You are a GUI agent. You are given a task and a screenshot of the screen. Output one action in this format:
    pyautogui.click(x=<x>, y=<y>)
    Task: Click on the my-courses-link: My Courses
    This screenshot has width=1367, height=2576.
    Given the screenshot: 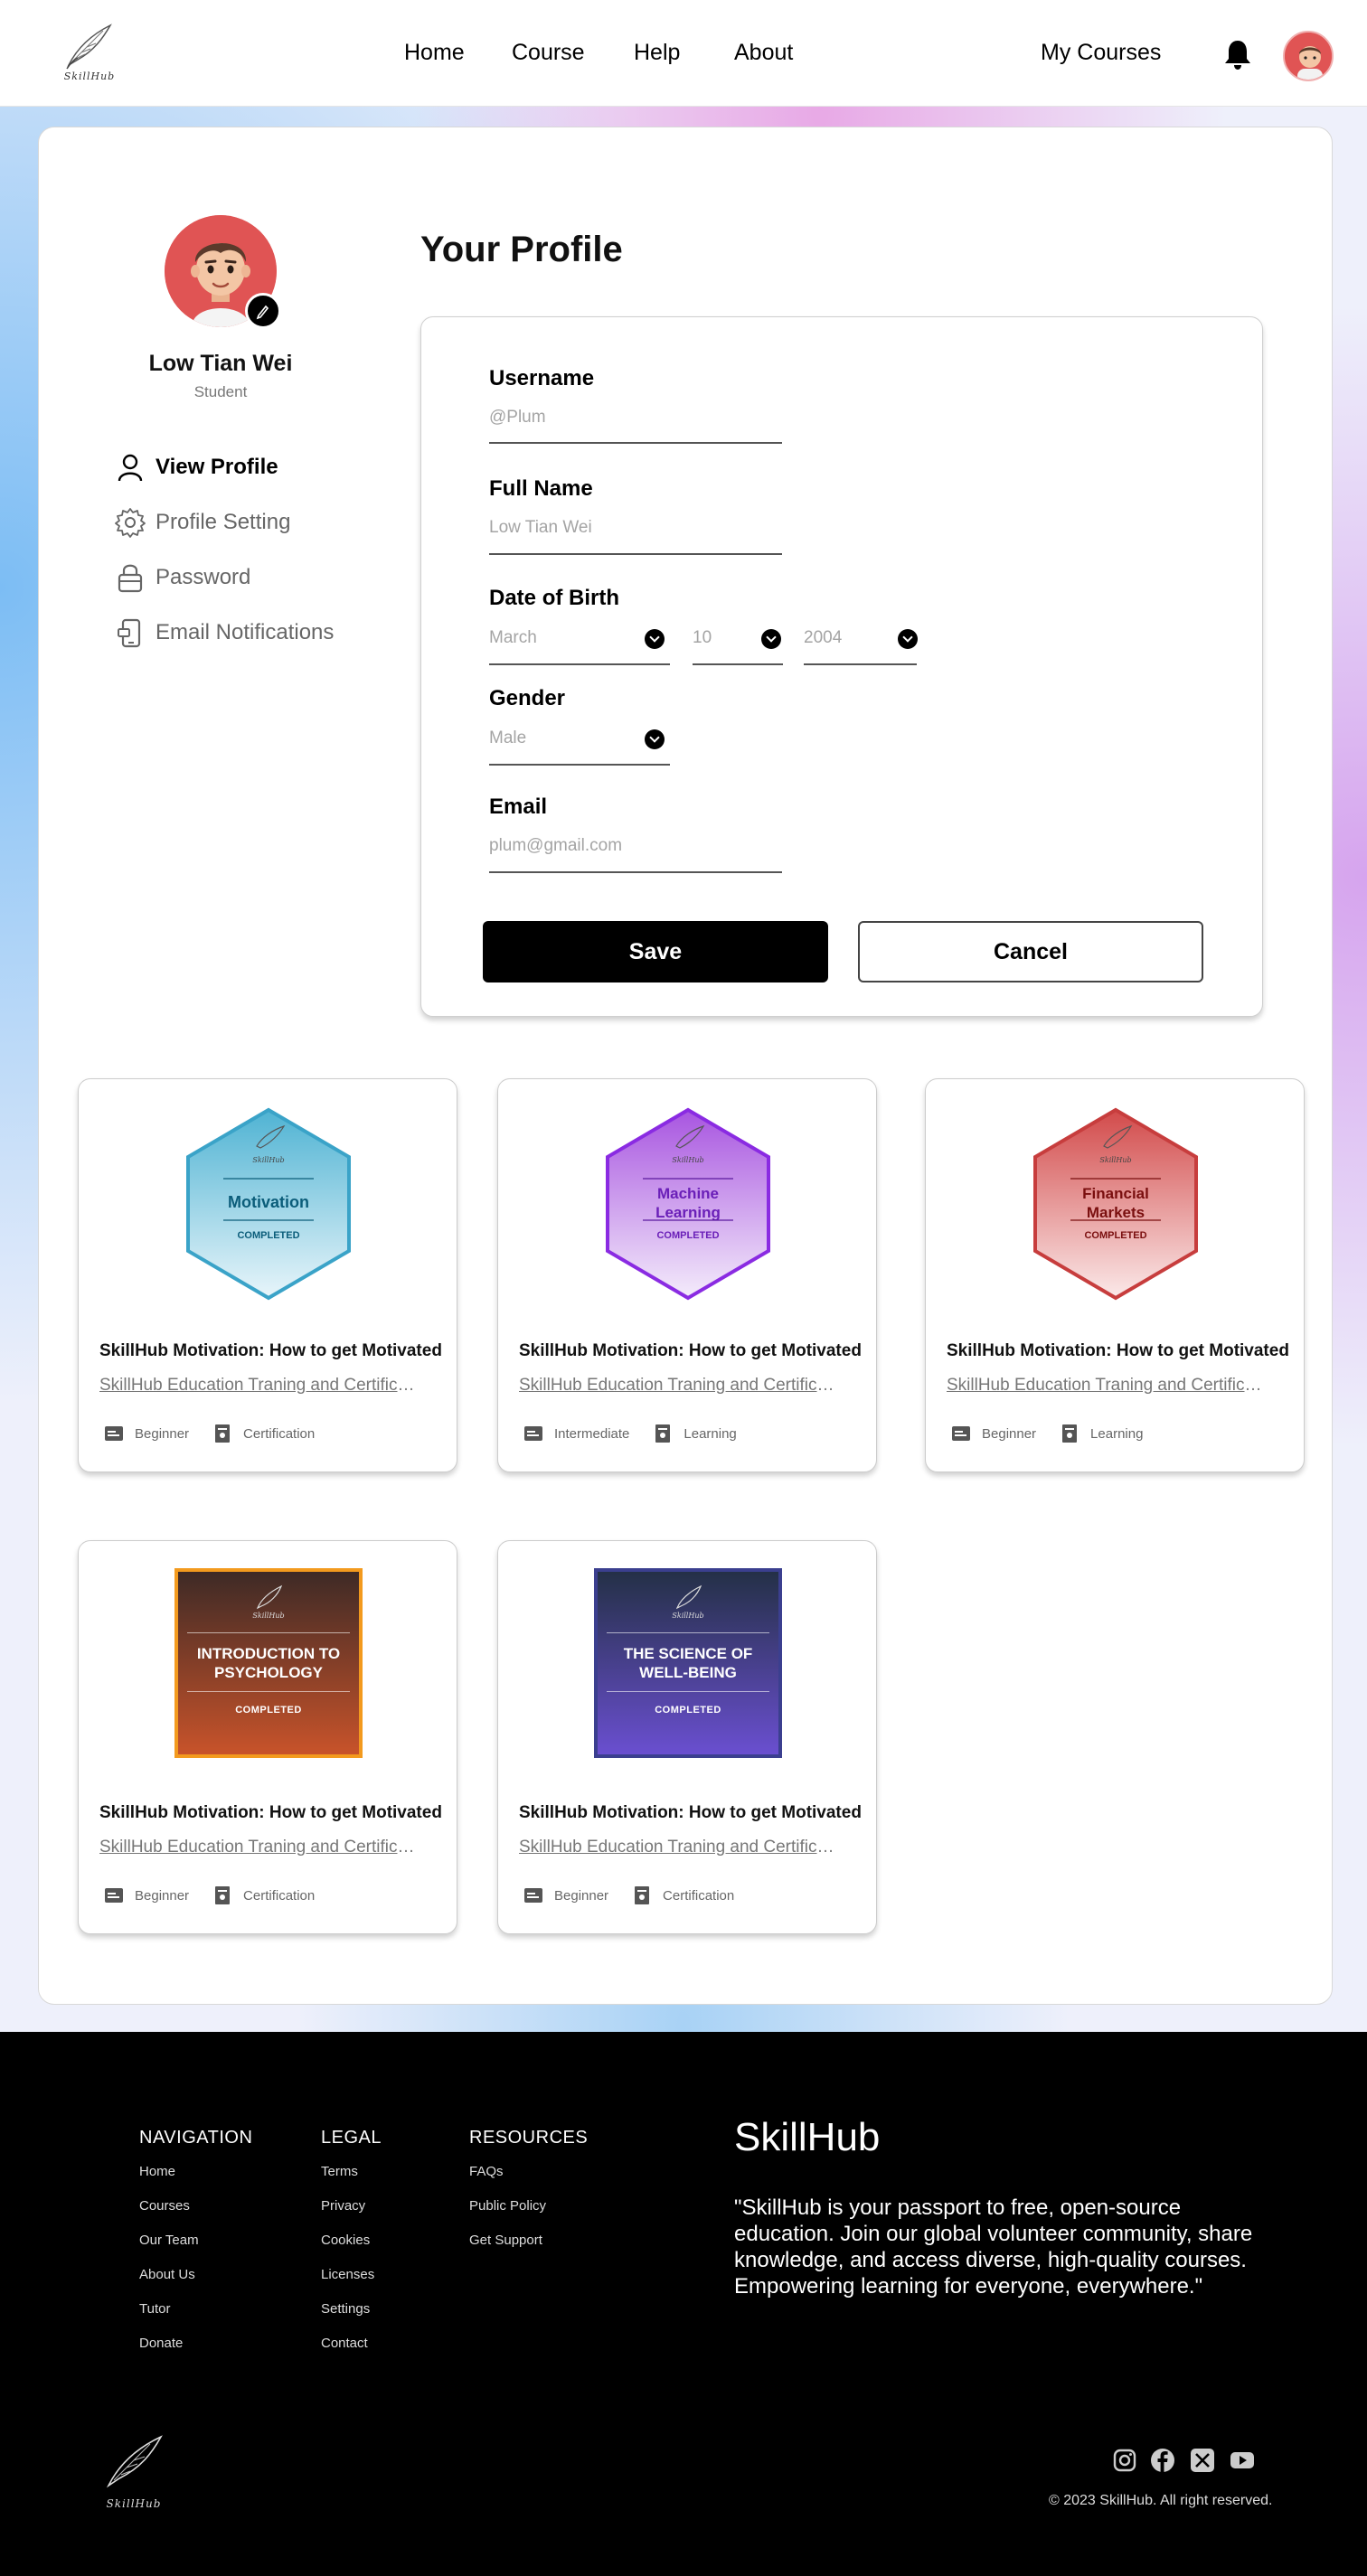 What is the action you would take?
    pyautogui.click(x=1101, y=53)
    